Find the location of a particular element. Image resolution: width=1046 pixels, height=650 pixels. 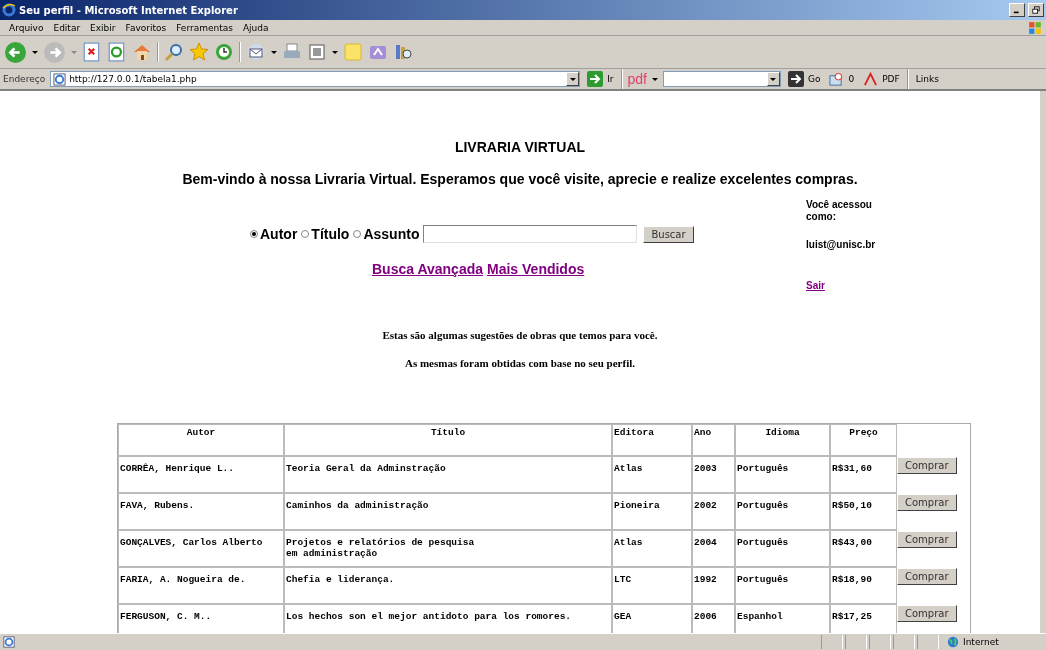

table-cell: 2003 is located at coordinates (713, 474).